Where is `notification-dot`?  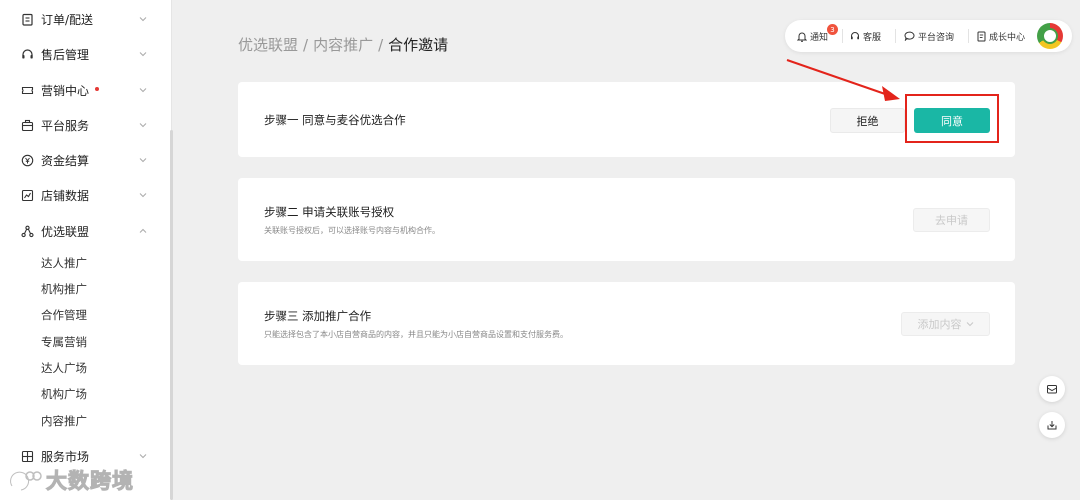 notification-dot is located at coordinates (97, 89).